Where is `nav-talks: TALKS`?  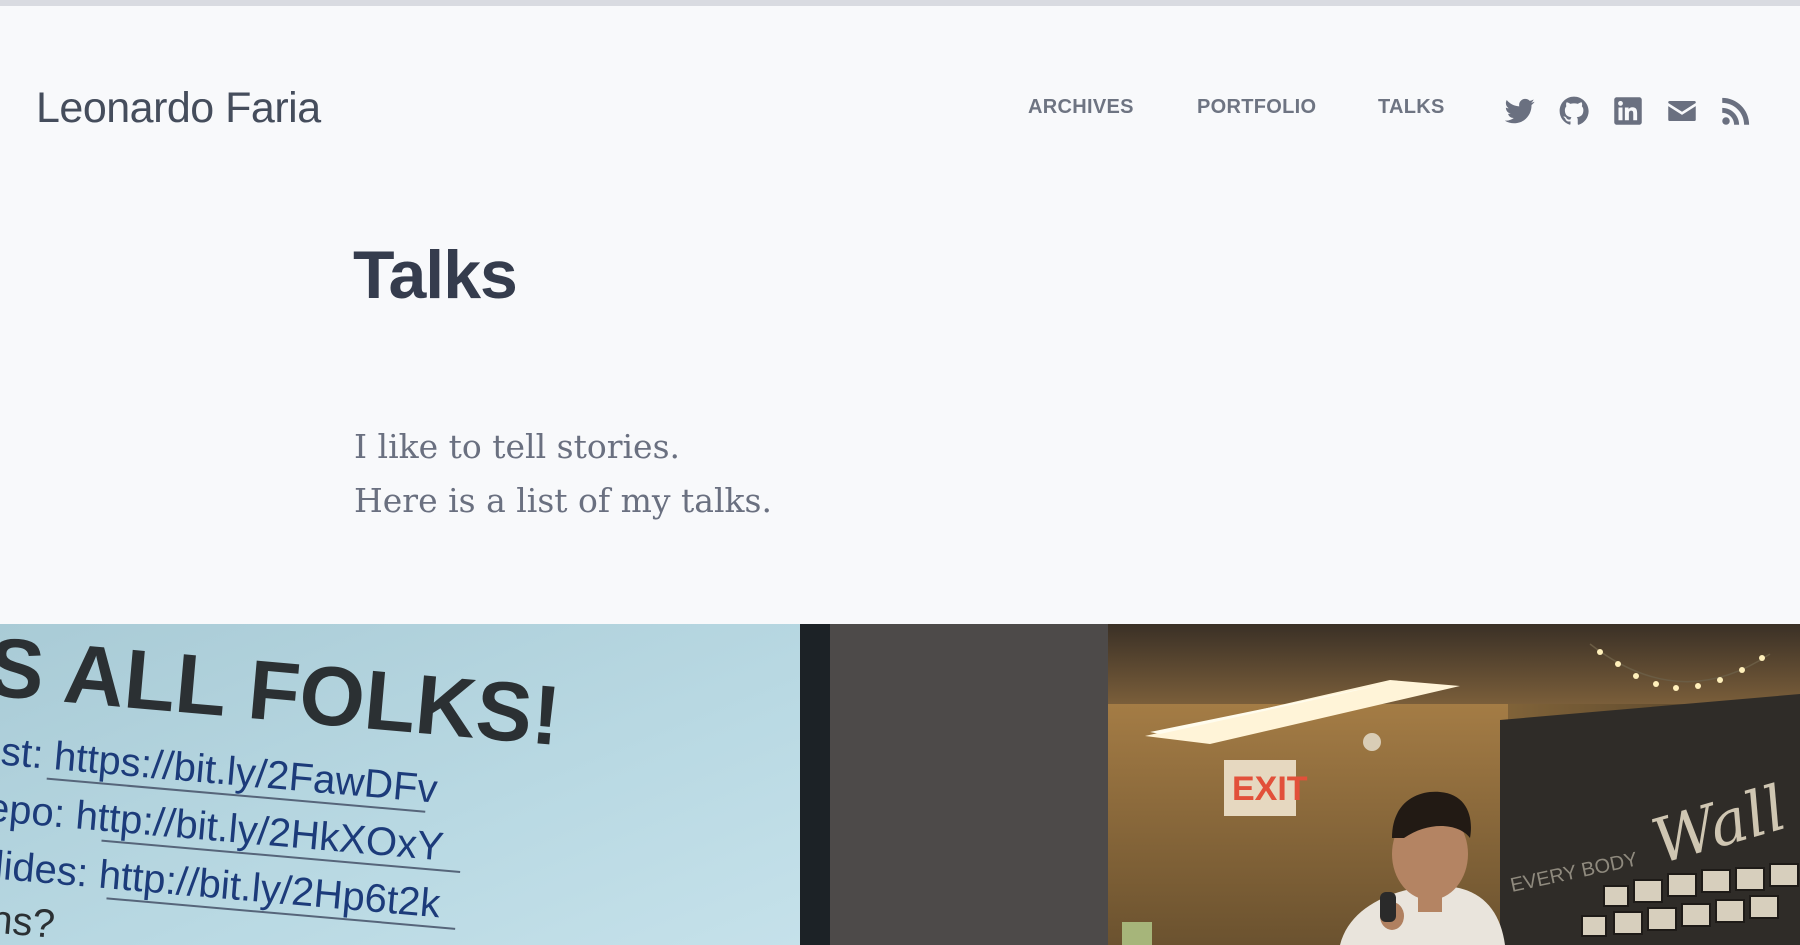 nav-talks: TALKS is located at coordinates (1411, 107).